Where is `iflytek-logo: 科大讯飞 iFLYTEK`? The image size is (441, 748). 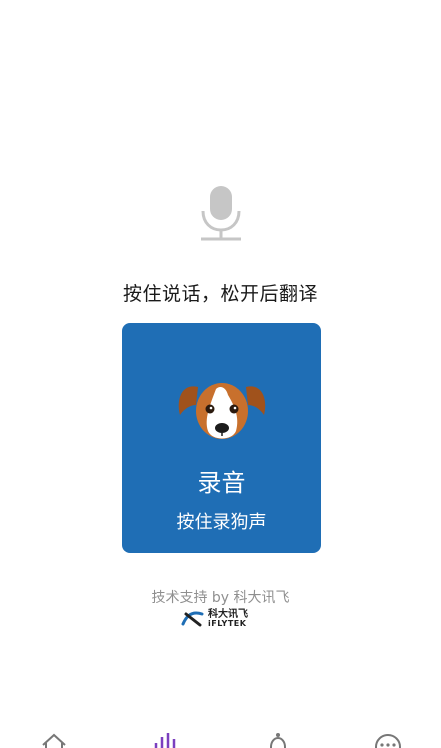 iflytek-logo: 科大讯飞 iFLYTEK is located at coordinates (214, 619).